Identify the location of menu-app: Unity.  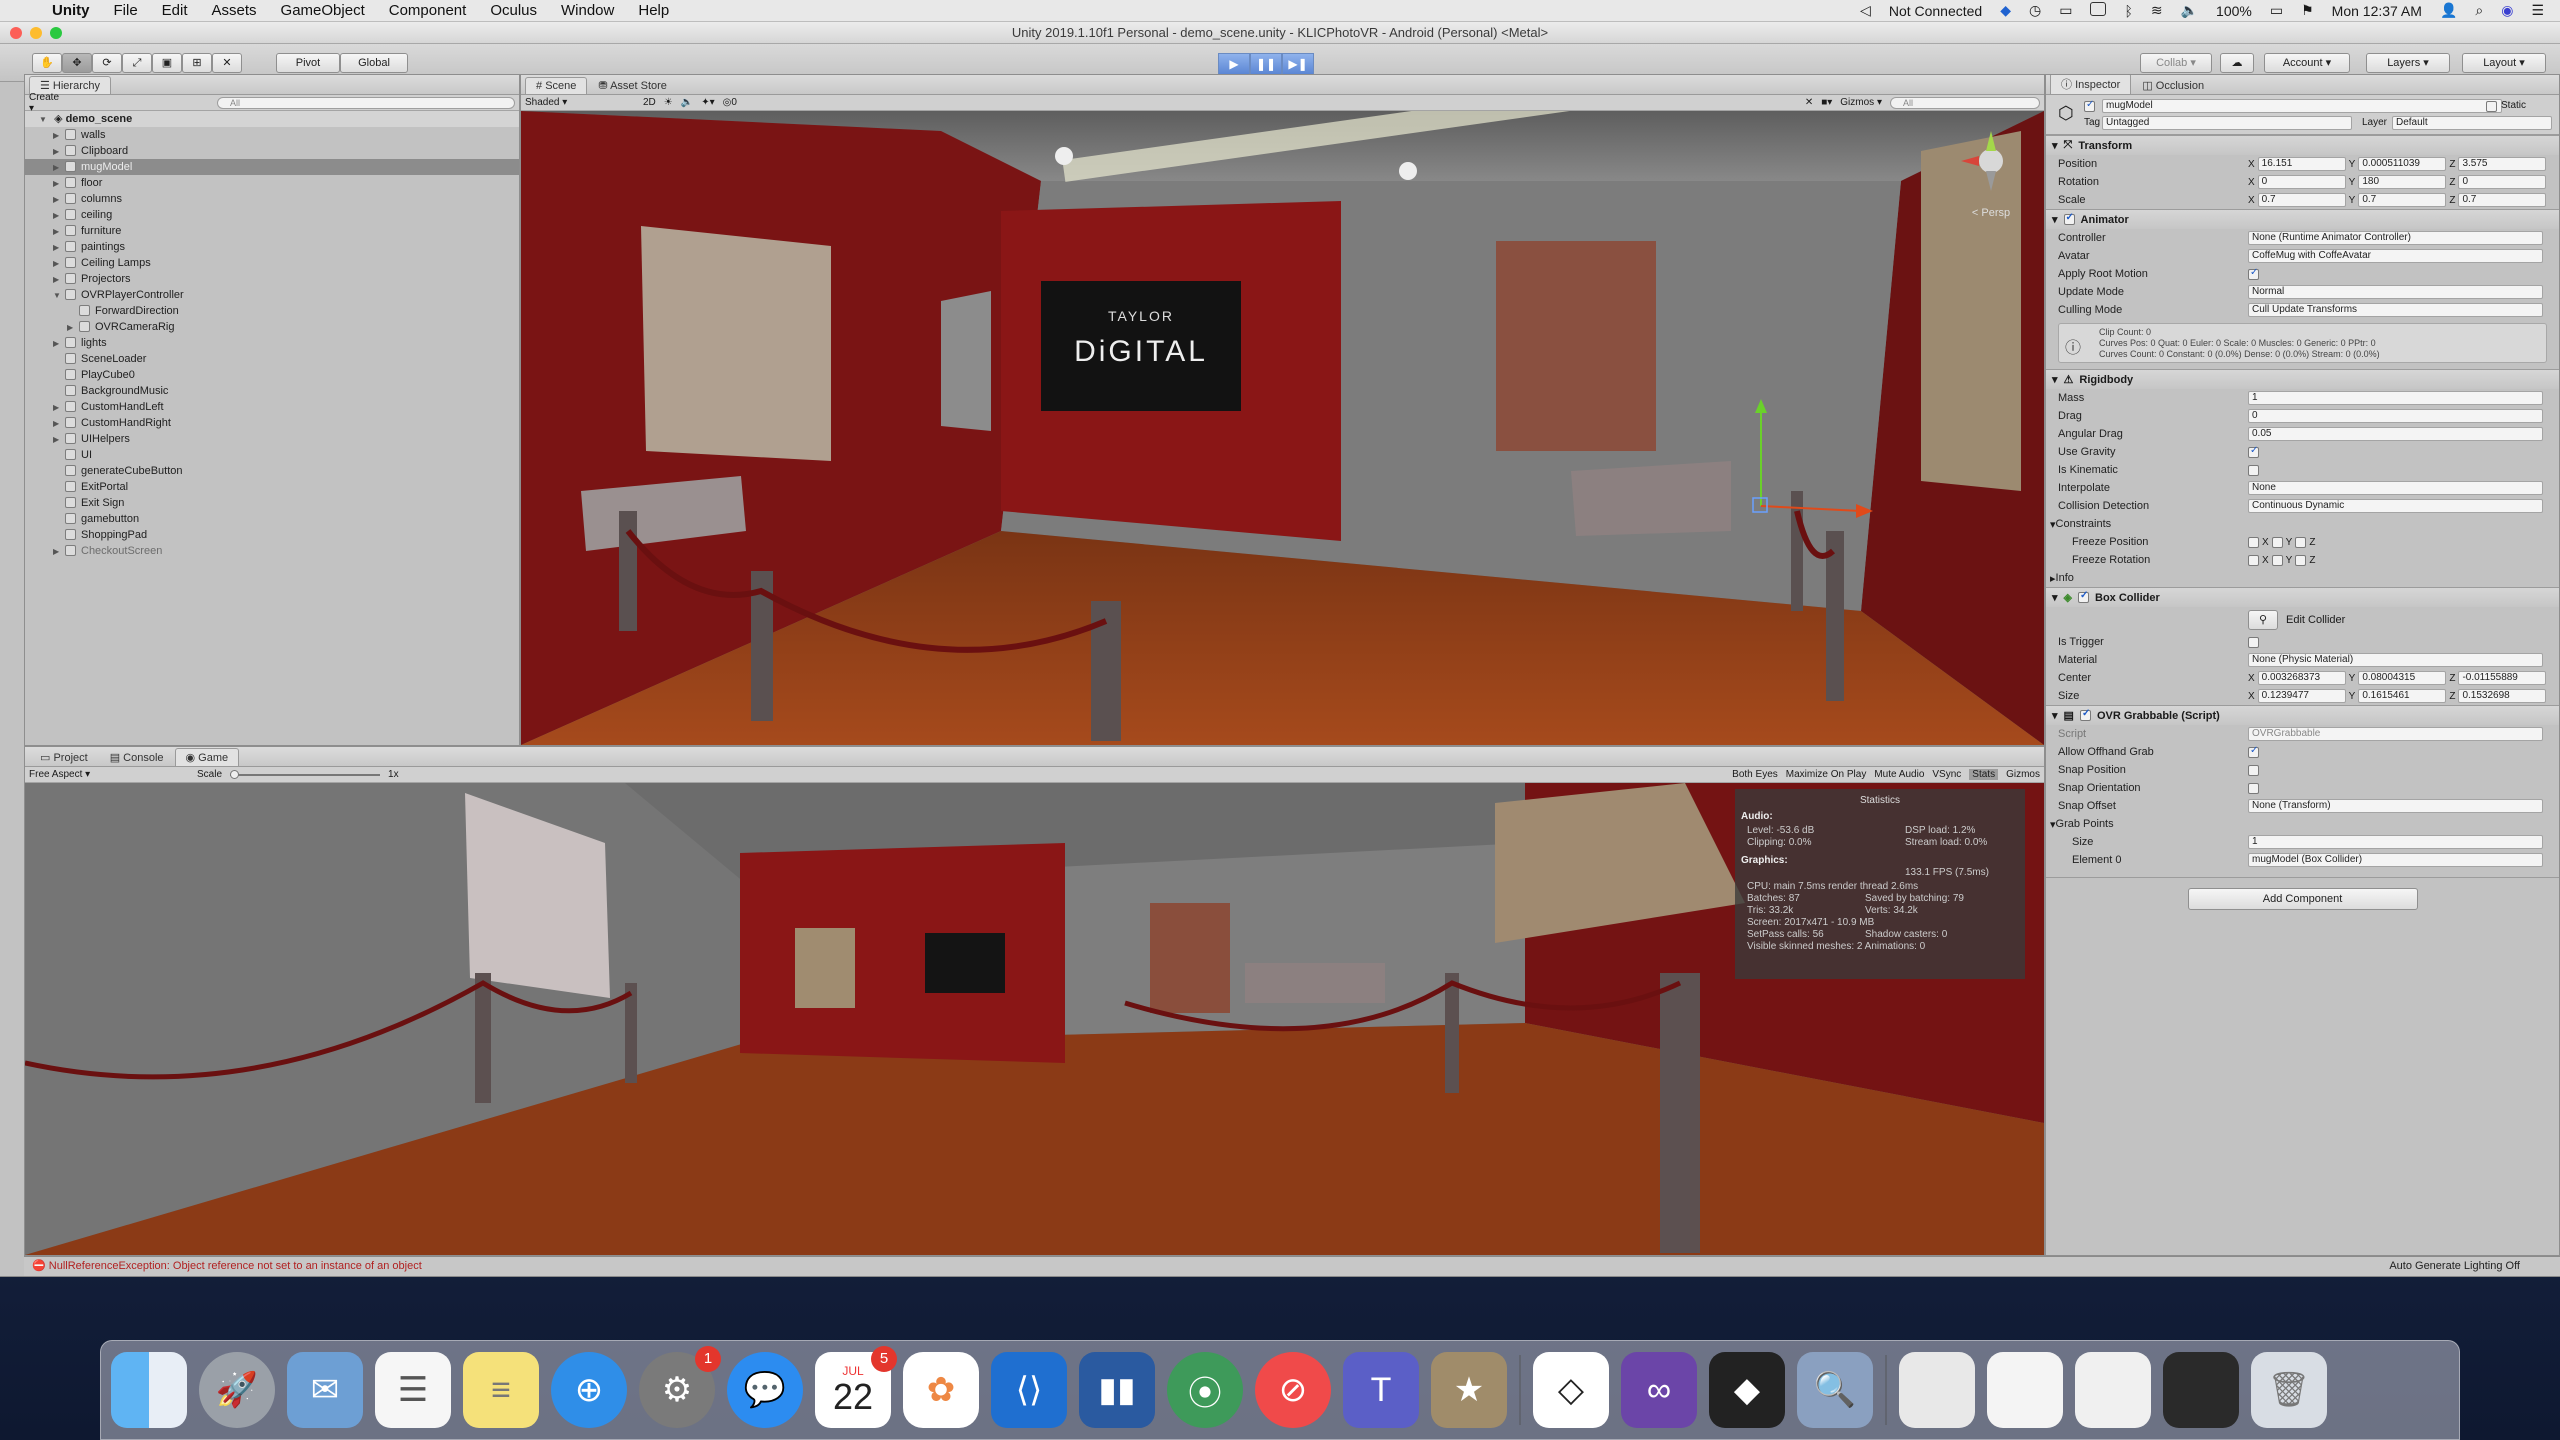
(71, 10).